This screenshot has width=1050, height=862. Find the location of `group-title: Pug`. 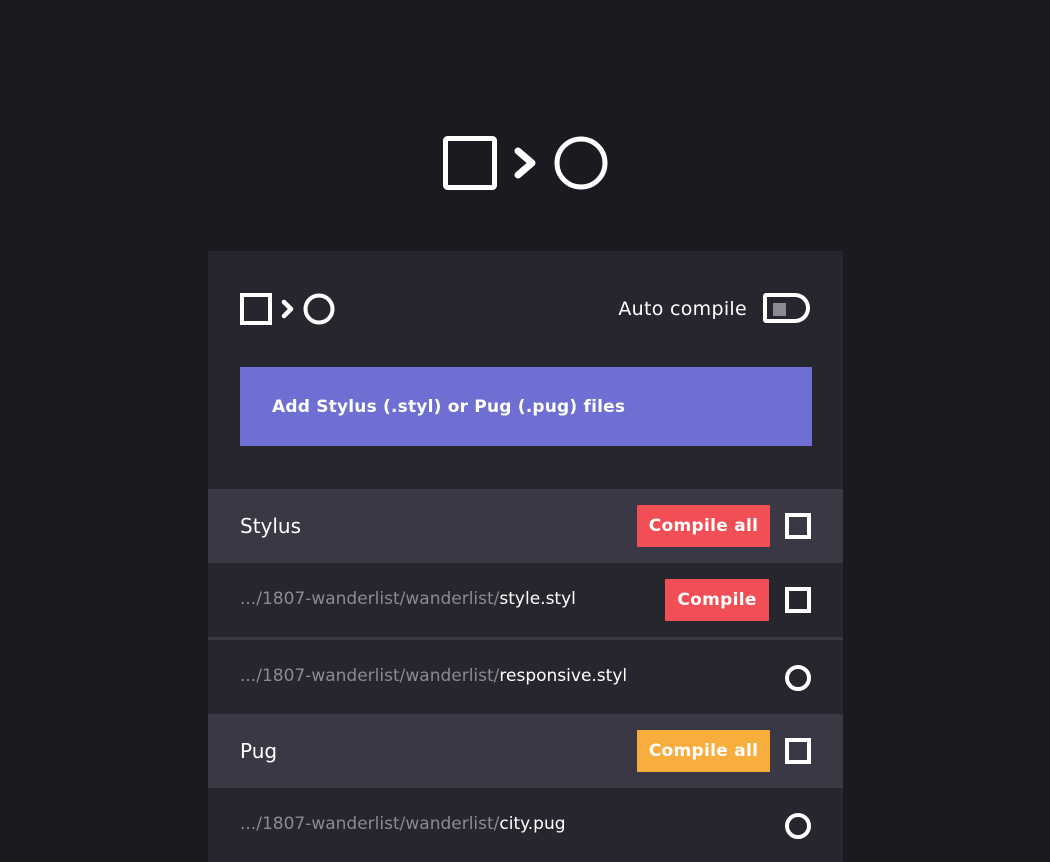

group-title: Pug is located at coordinates (259, 751).